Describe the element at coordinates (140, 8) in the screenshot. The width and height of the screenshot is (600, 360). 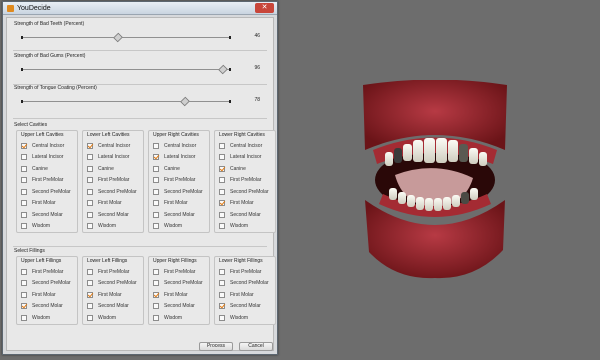
I see `title-bar: YouDecide ✕` at that location.